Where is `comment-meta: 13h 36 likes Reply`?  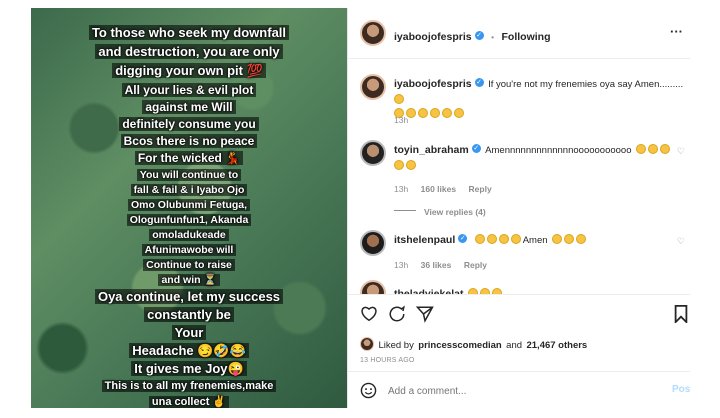
comment-meta: 13h 36 likes Reply is located at coordinates (440, 264).